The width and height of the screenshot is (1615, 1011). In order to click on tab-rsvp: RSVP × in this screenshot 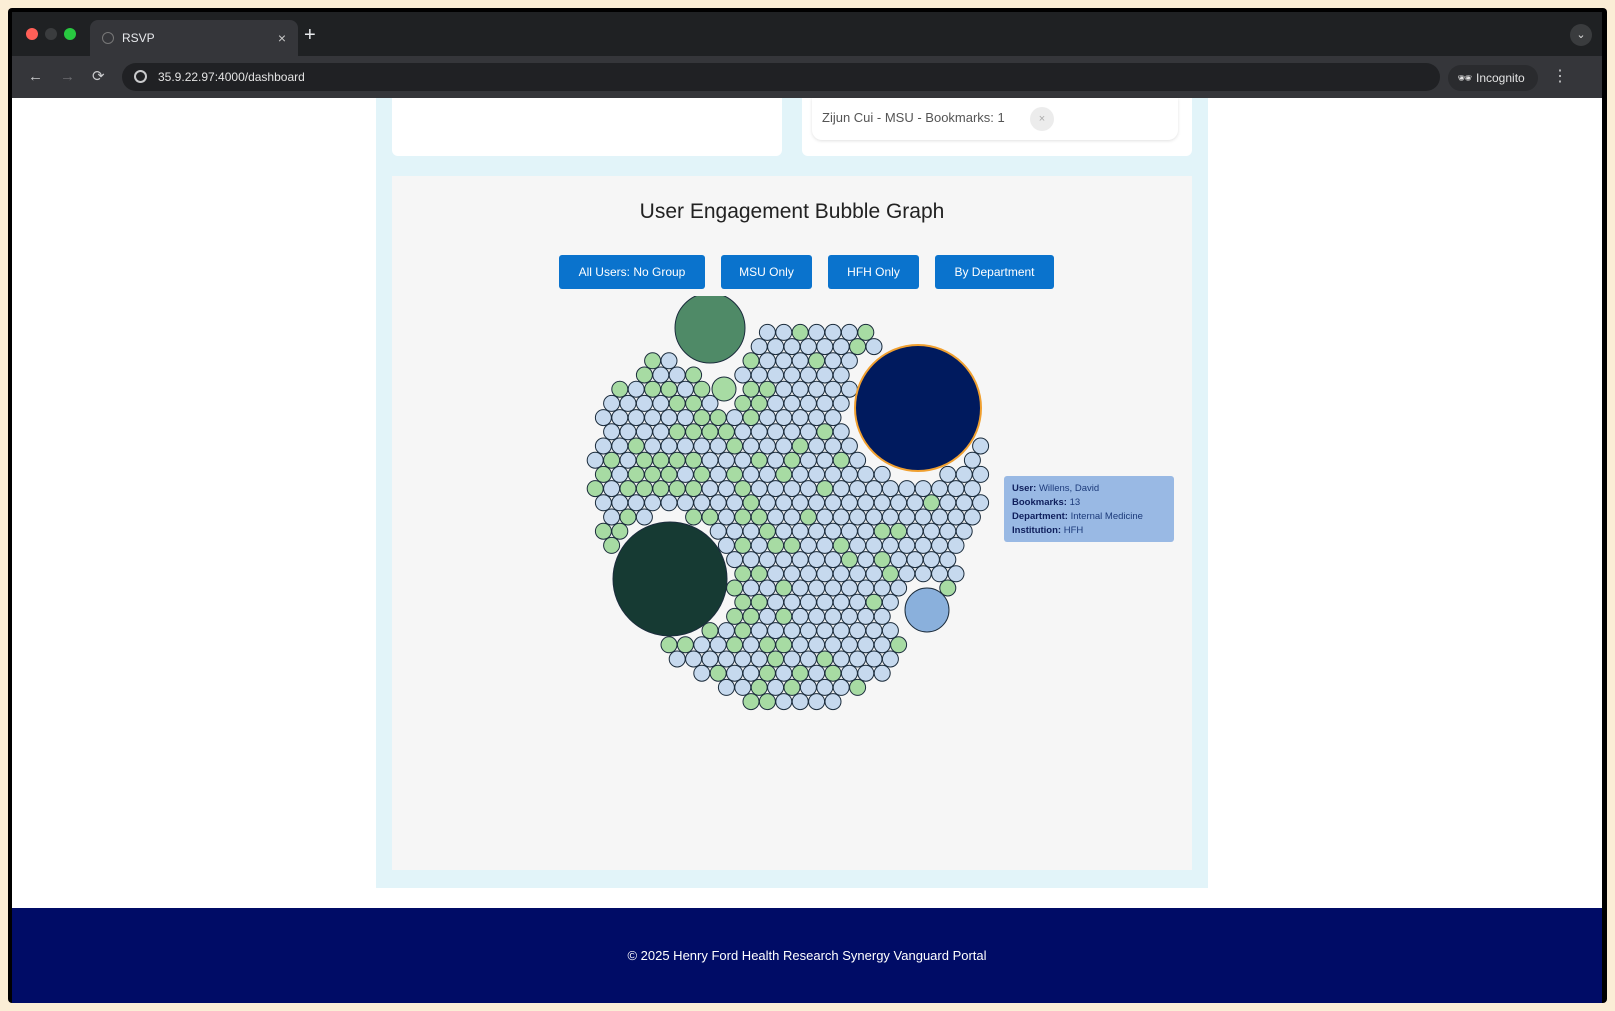, I will do `click(194, 38)`.